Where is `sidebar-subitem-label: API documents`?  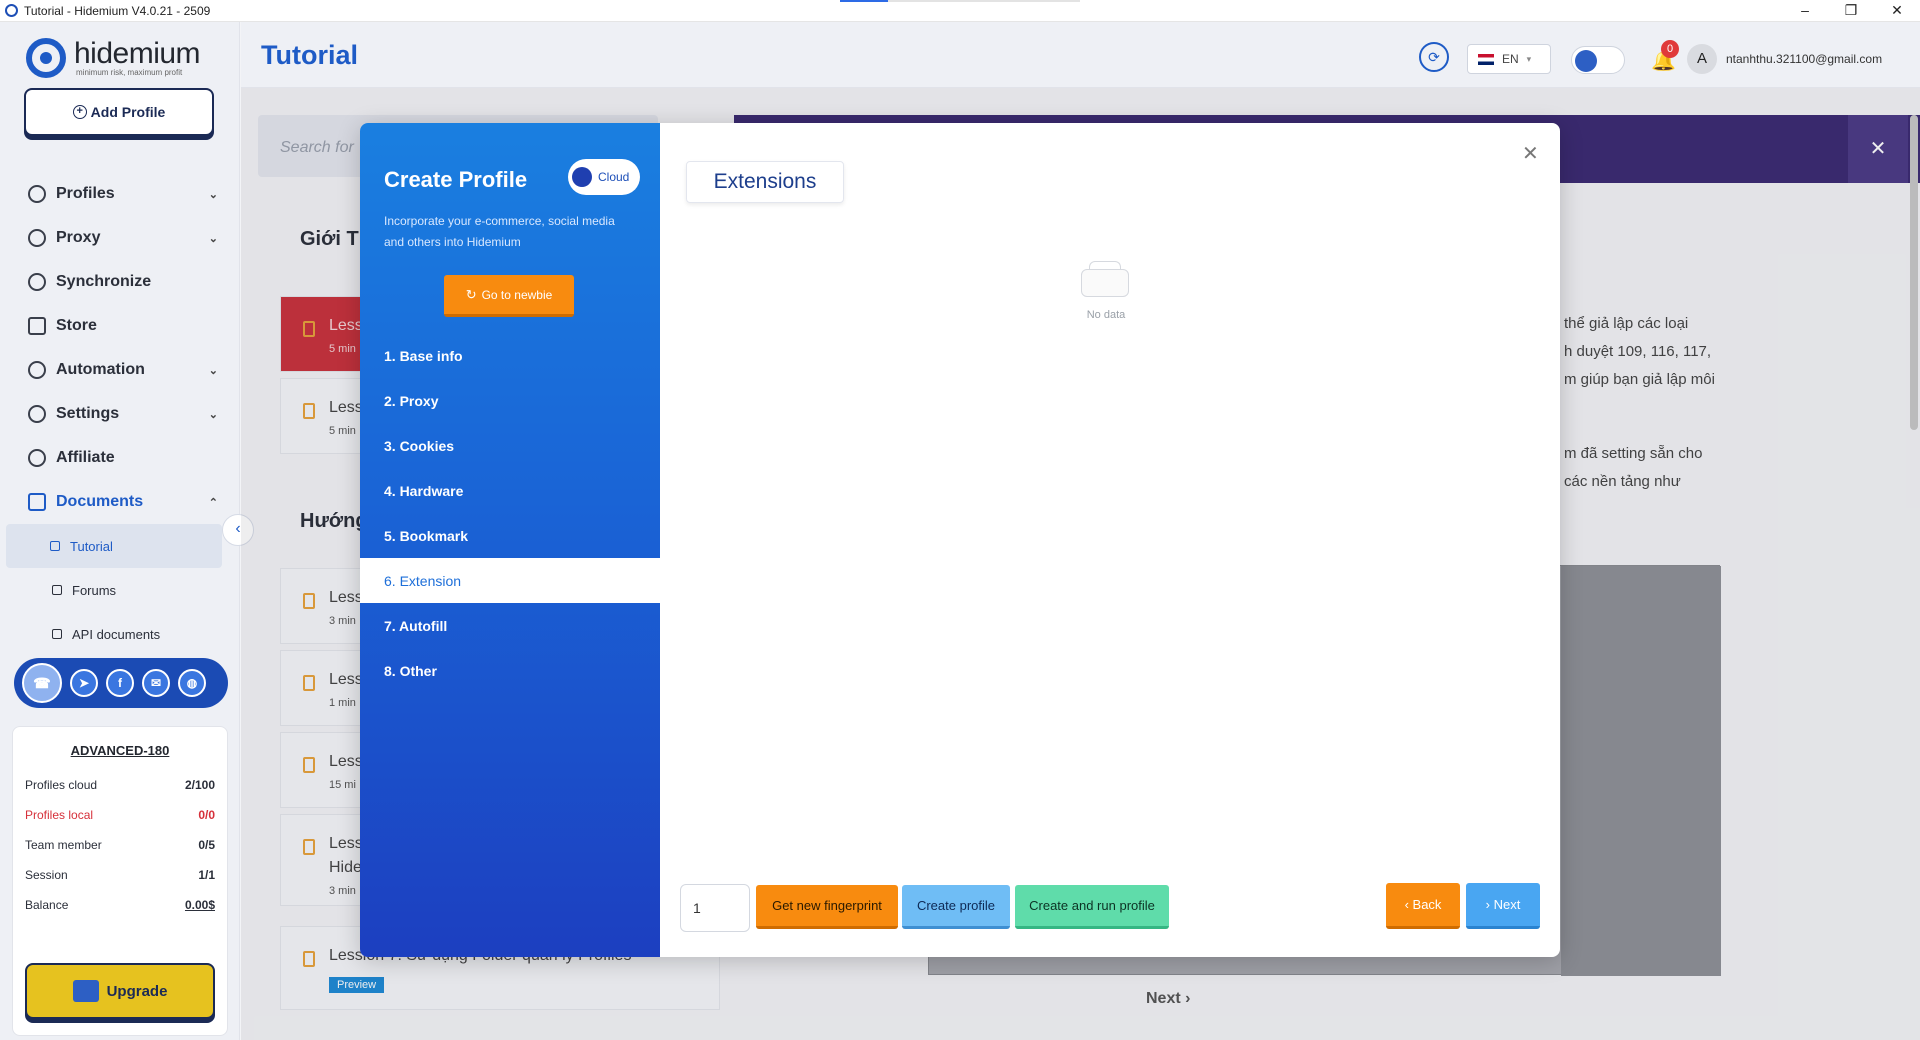 sidebar-subitem-label: API documents is located at coordinates (116, 634).